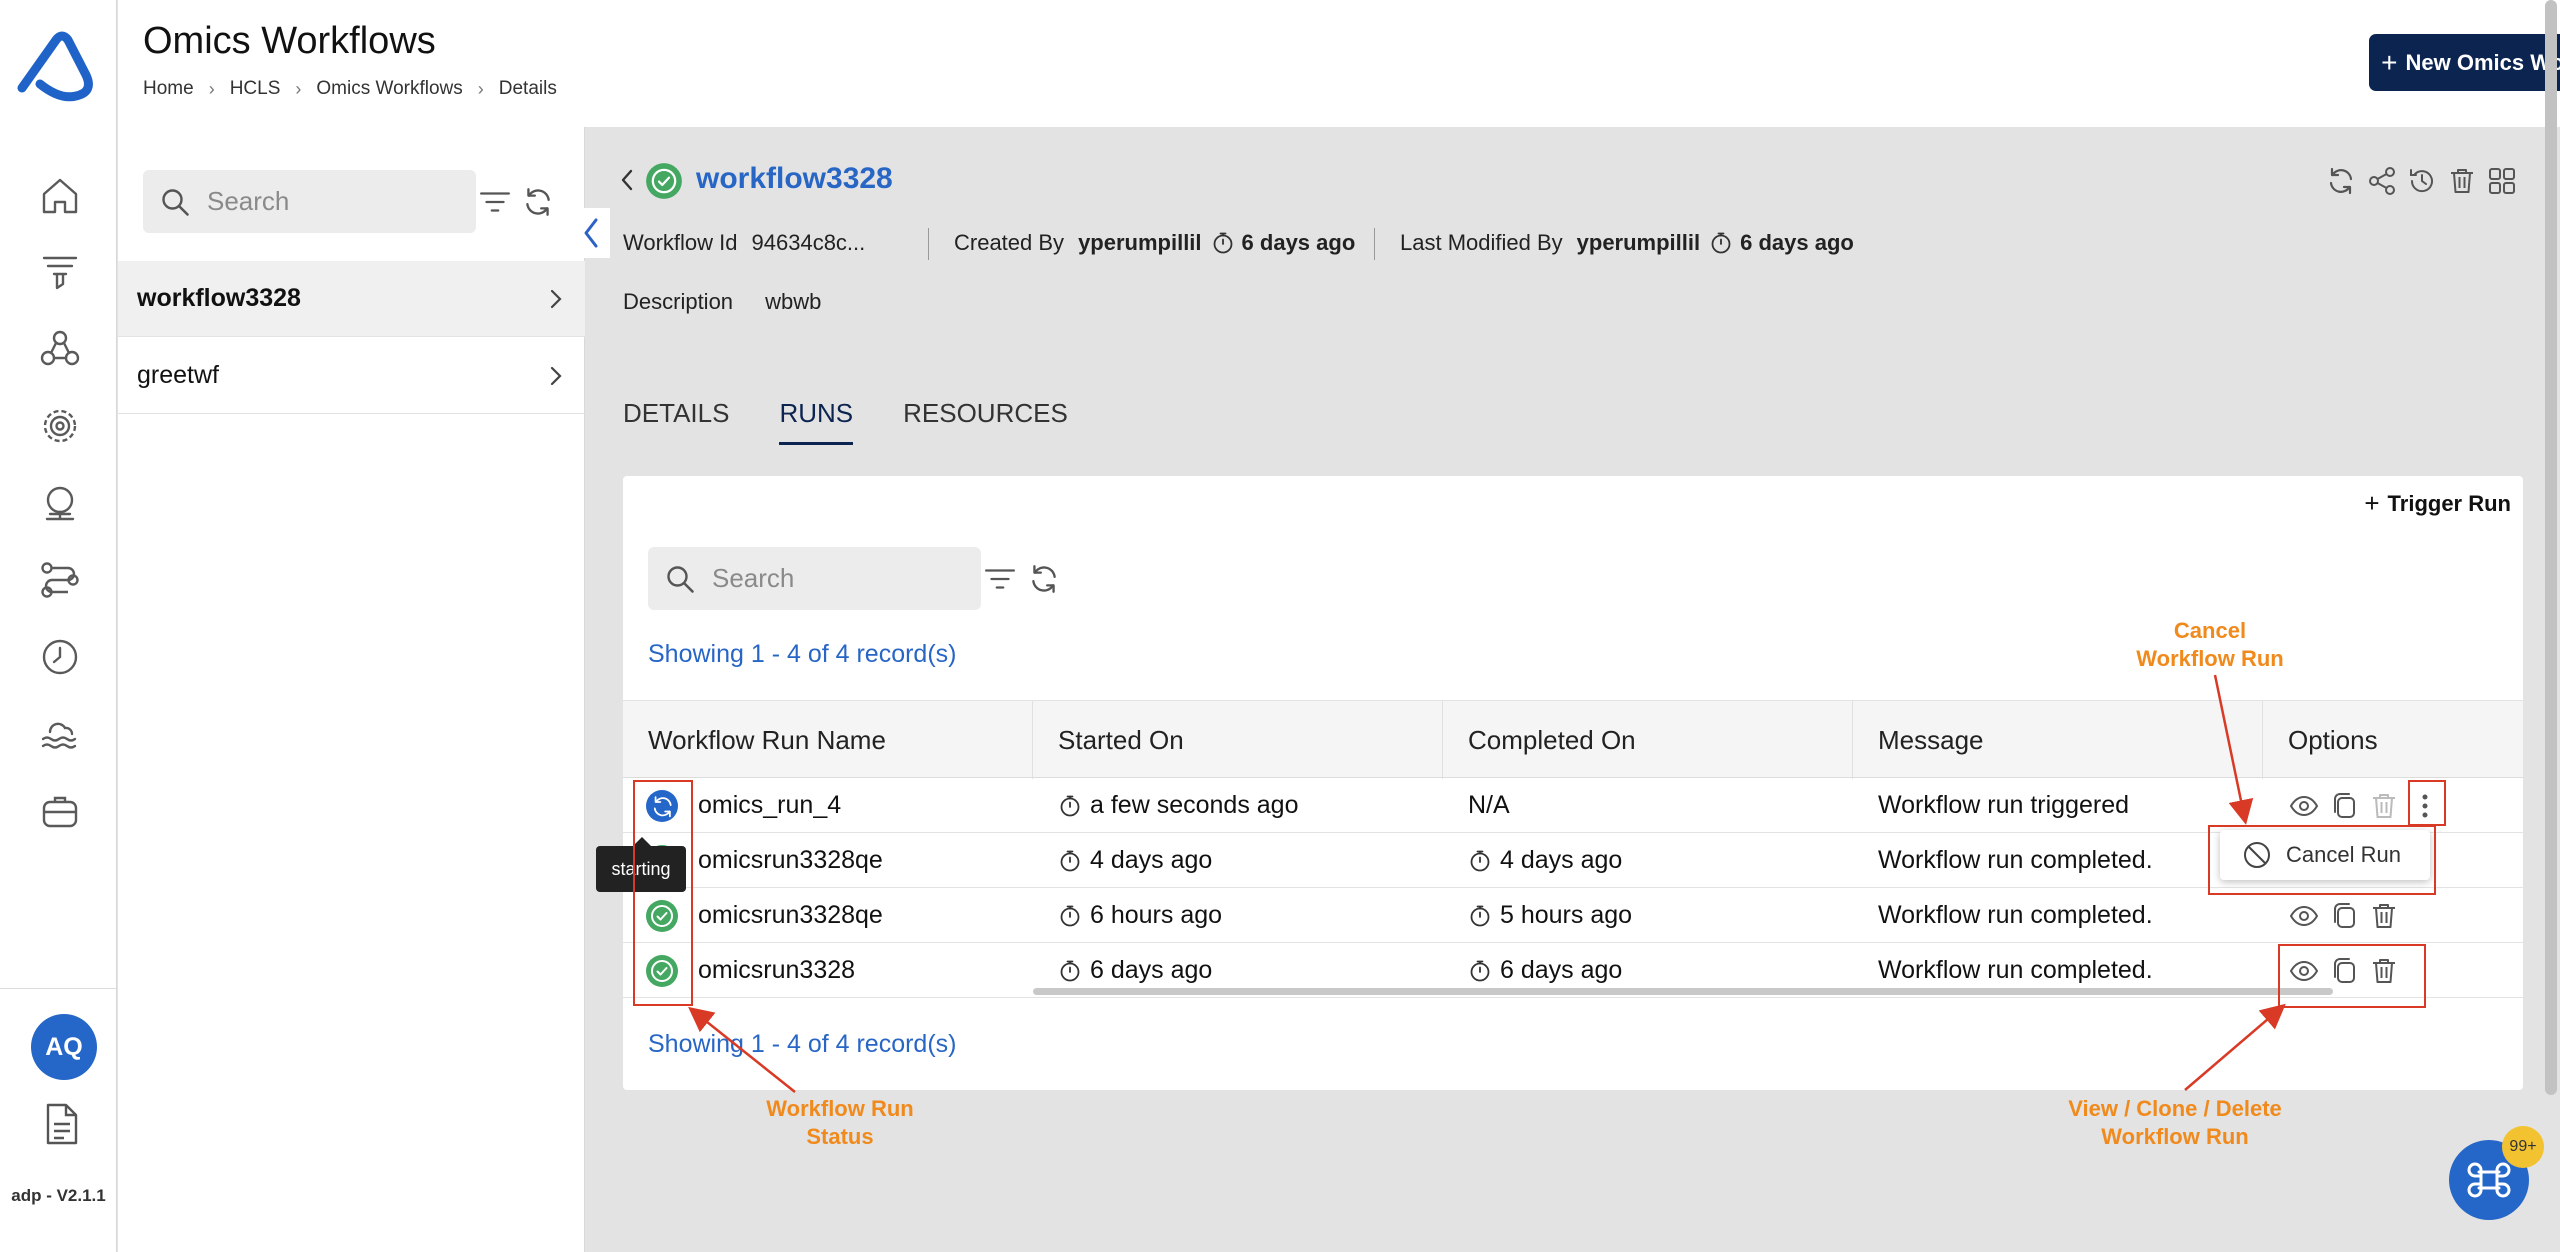 The image size is (2560, 1252). What do you see at coordinates (1140, 915) in the screenshot?
I see `started-on-cell: 6 hours ago` at bounding box center [1140, 915].